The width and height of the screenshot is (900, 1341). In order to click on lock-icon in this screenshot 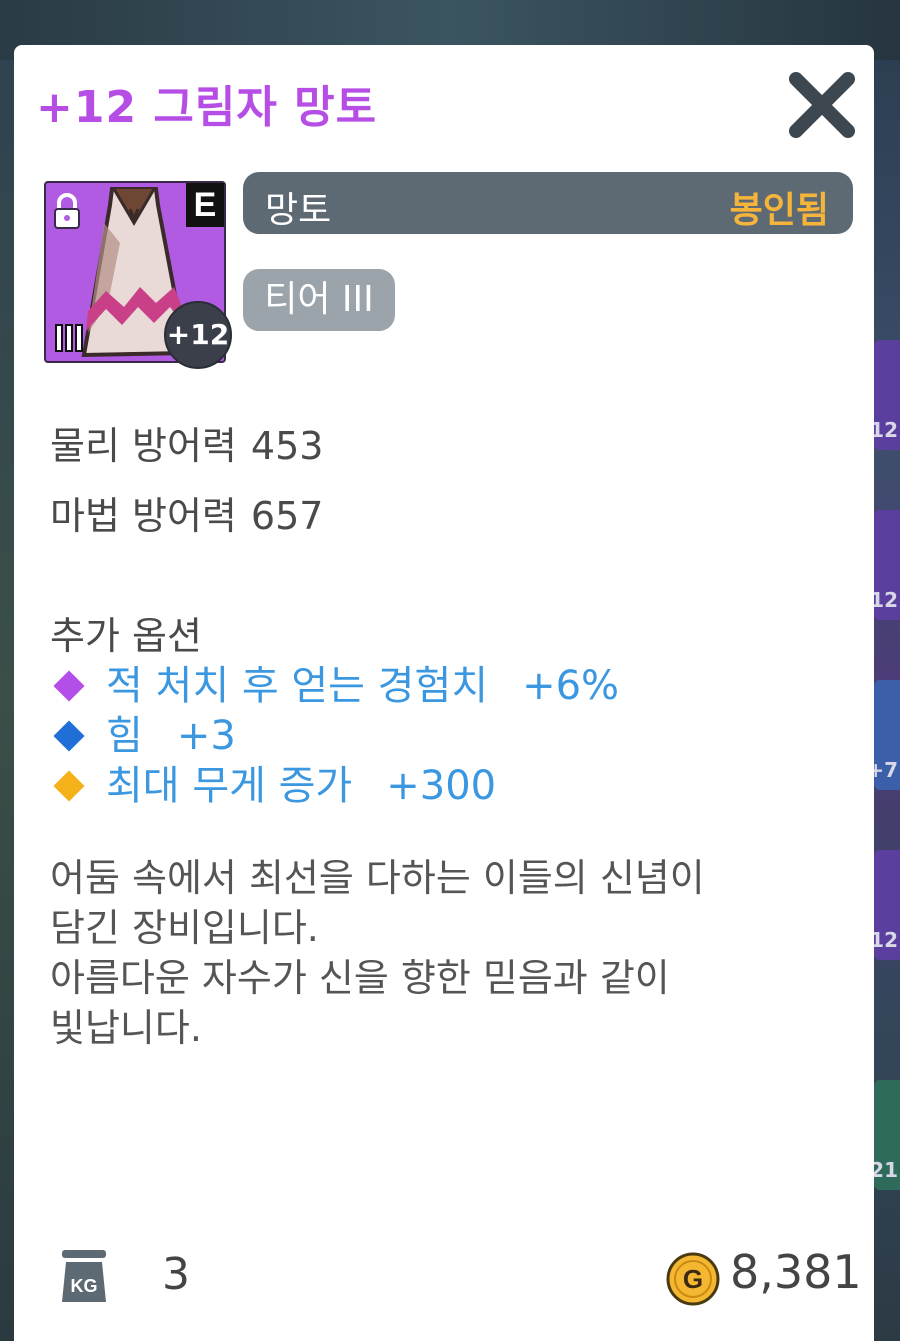, I will do `click(67, 211)`.